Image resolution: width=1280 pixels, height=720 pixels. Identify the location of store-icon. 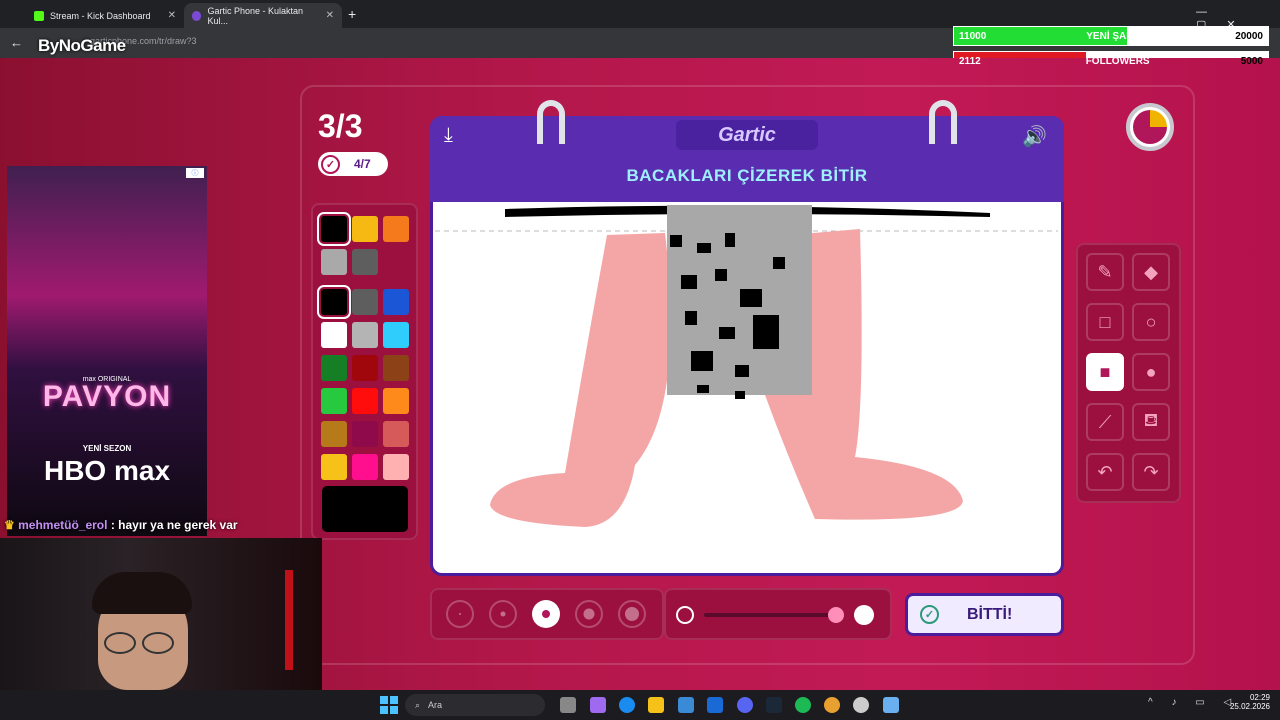
(686, 705).